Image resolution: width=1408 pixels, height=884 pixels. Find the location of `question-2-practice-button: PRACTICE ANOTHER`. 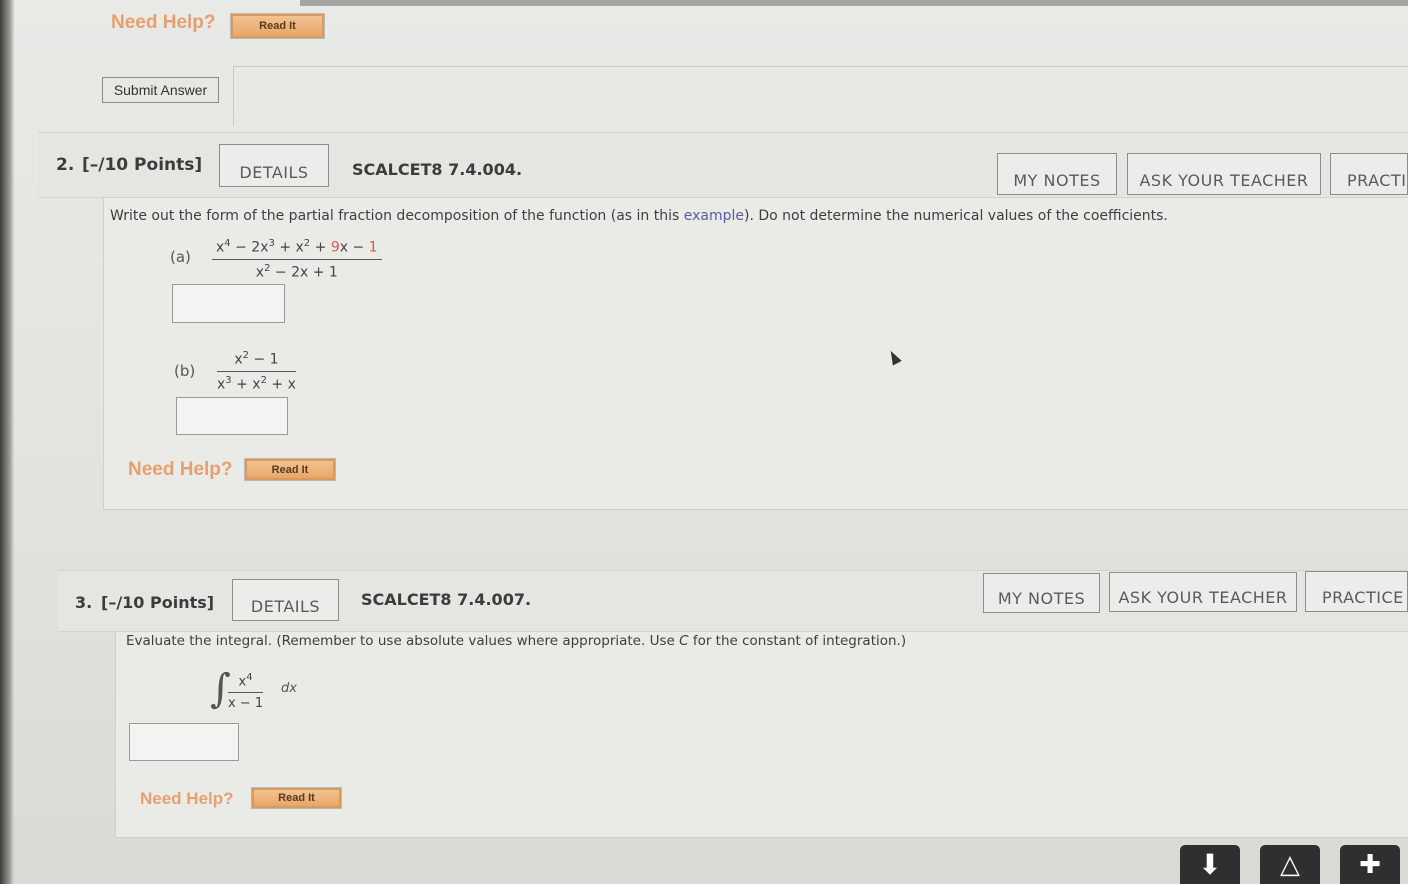

question-2-practice-button: PRACTICE ANOTHER is located at coordinates (1369, 174).